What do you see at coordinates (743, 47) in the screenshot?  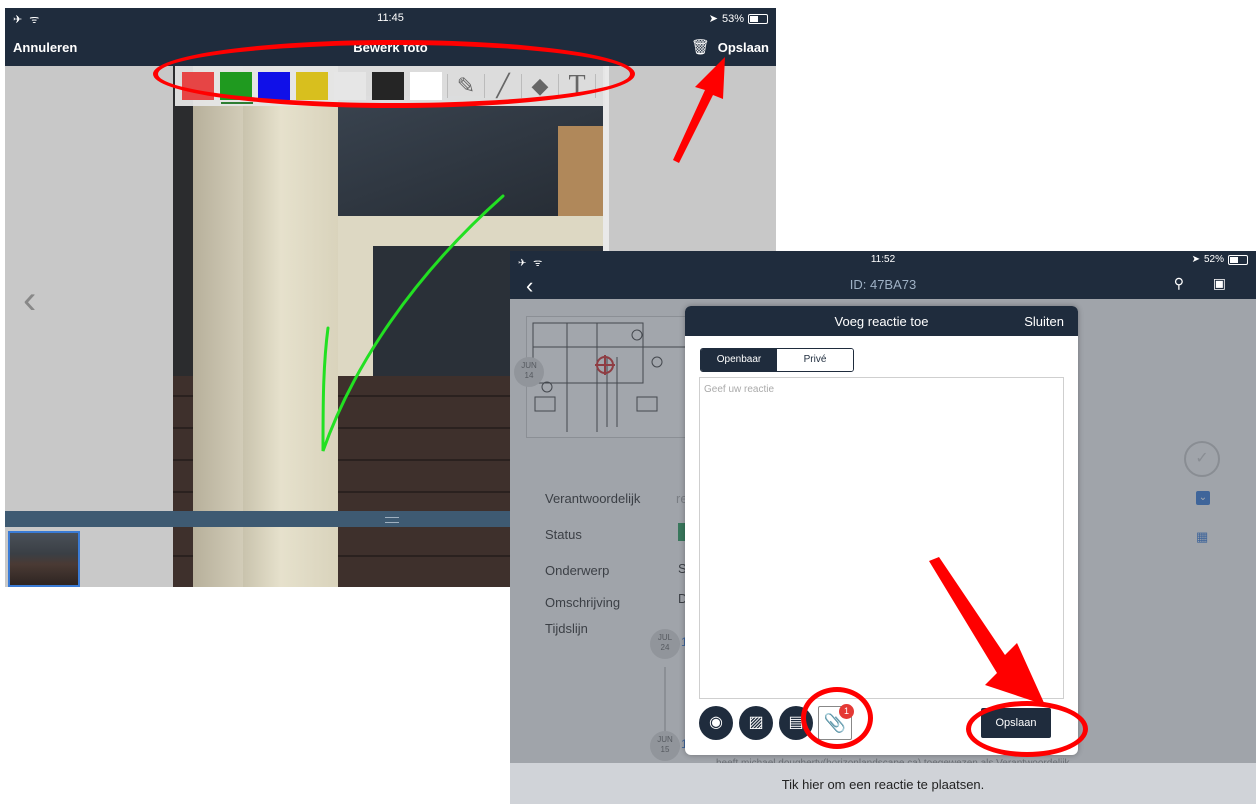 I see `save-button: Opslaan` at bounding box center [743, 47].